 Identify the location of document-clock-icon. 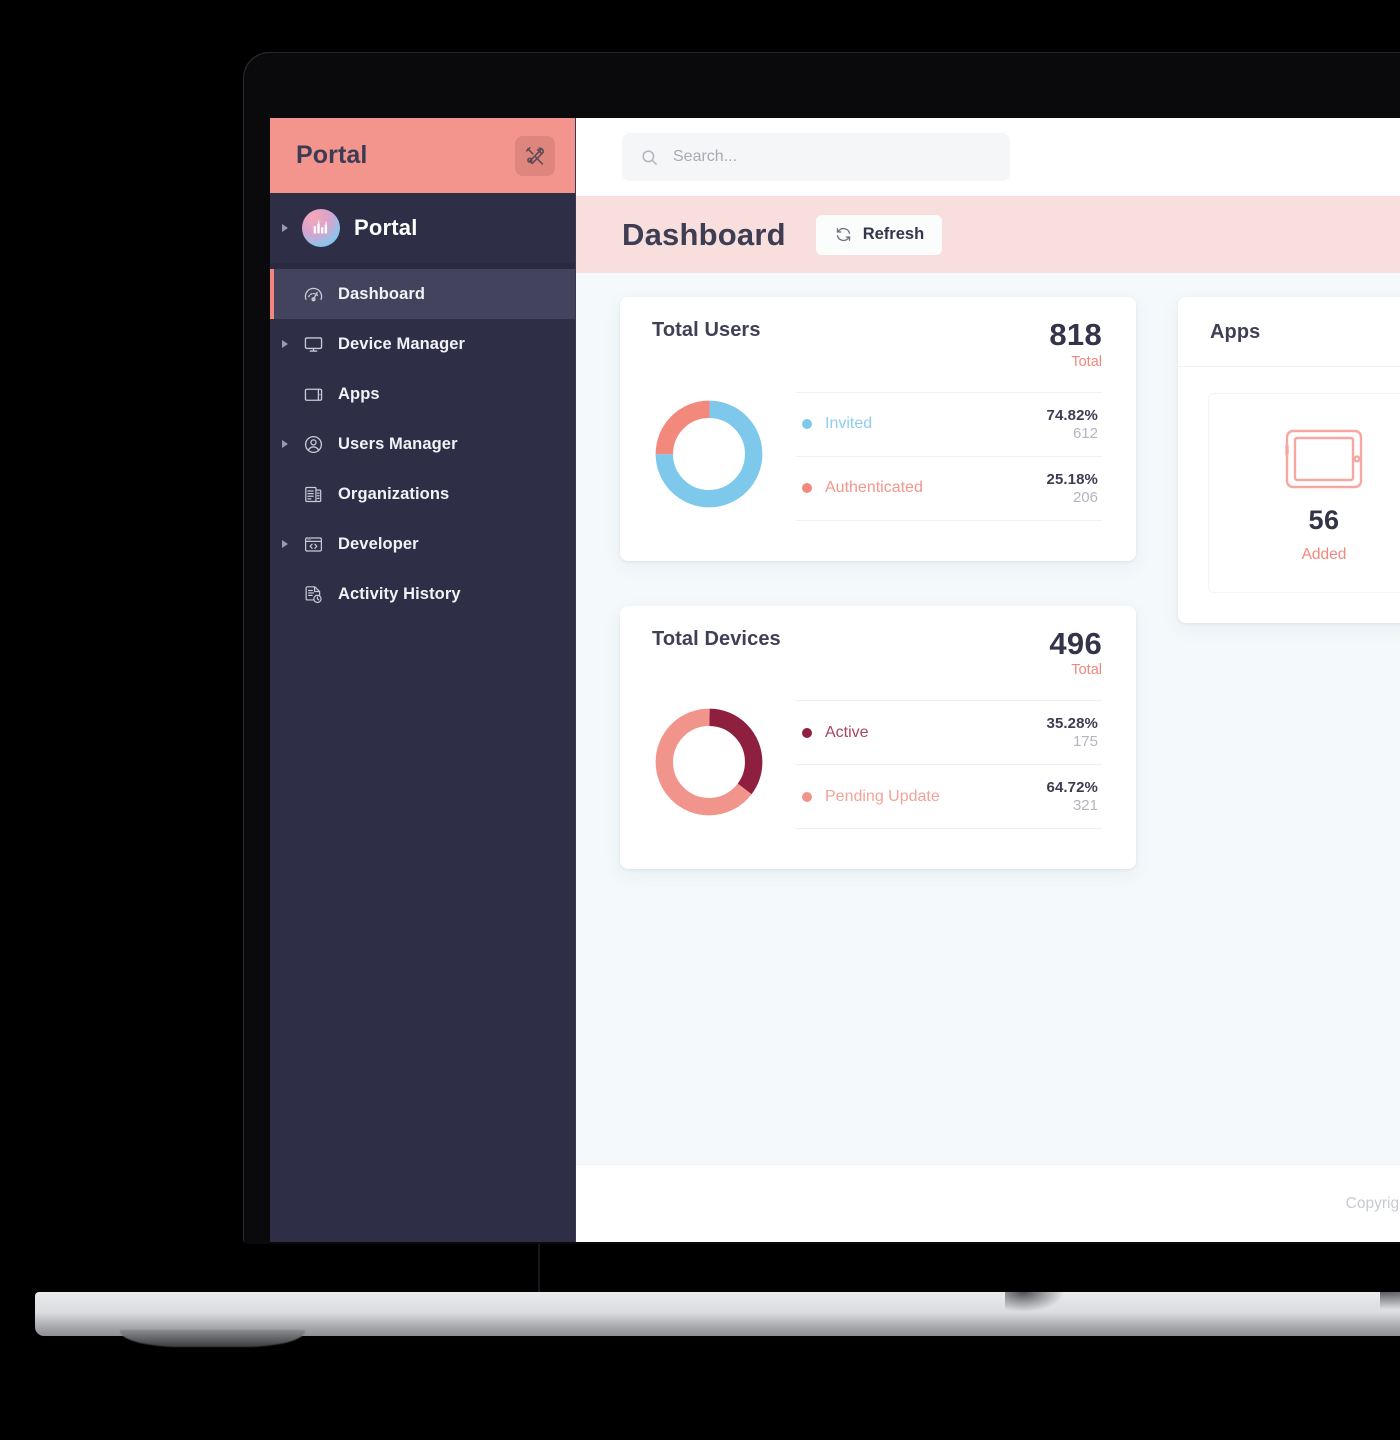
(313, 594).